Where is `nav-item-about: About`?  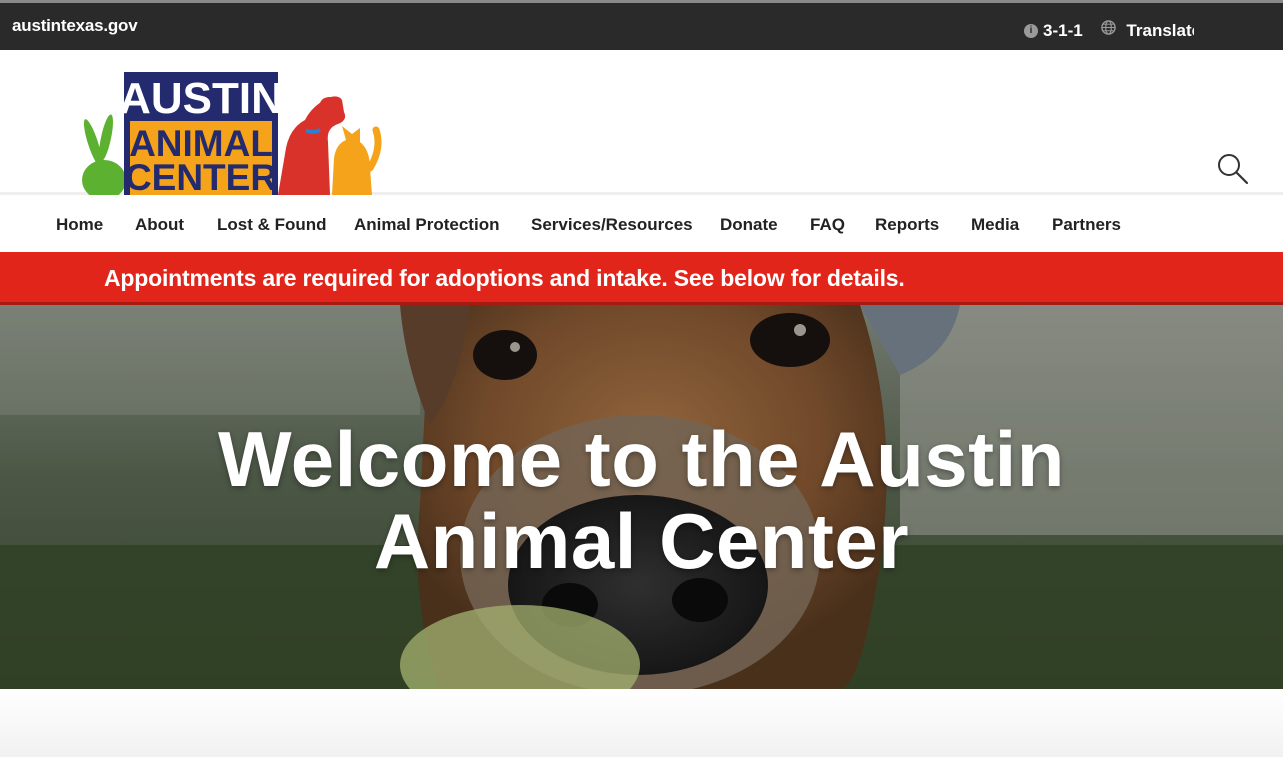
nav-item-about: About is located at coordinates (159, 225).